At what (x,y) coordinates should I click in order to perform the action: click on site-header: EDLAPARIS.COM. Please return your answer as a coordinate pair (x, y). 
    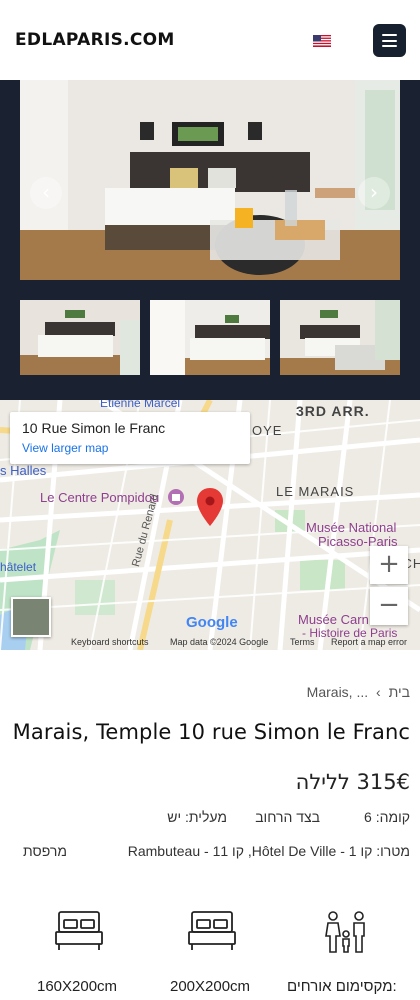
    Looking at the image, I should click on (210, 40).